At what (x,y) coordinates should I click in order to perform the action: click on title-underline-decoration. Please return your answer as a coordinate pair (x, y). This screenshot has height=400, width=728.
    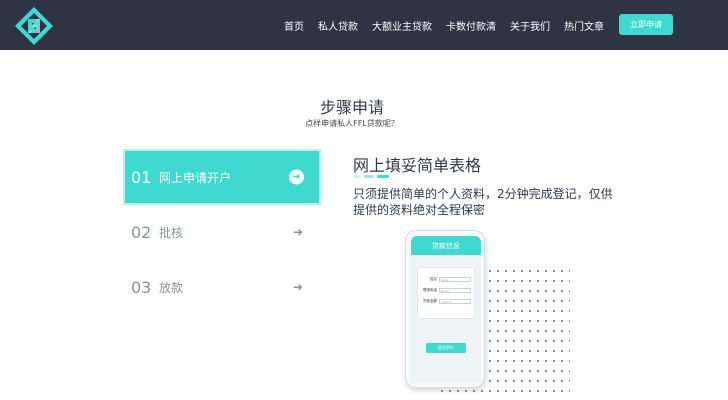
    Looking at the image, I should click on (371, 176).